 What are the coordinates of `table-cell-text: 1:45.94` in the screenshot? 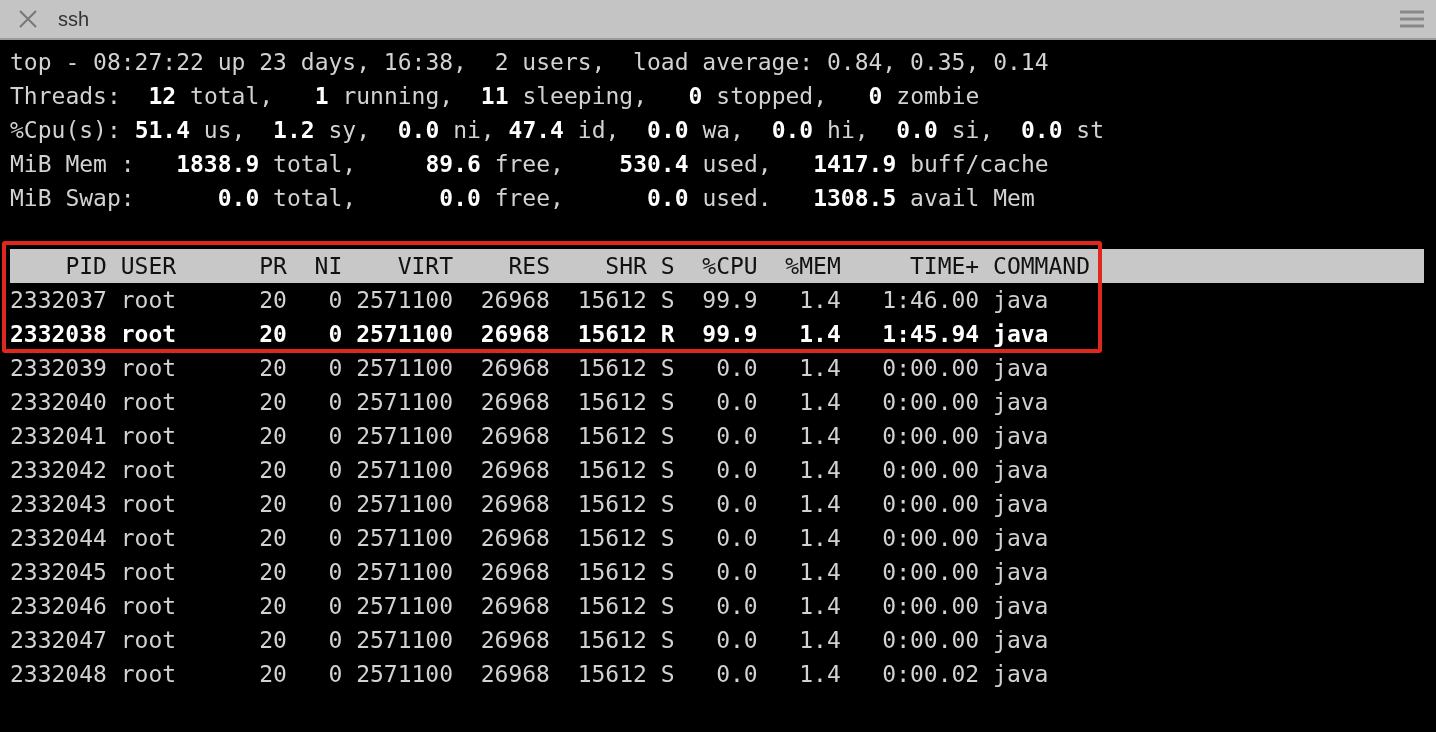 It's located at (931, 334).